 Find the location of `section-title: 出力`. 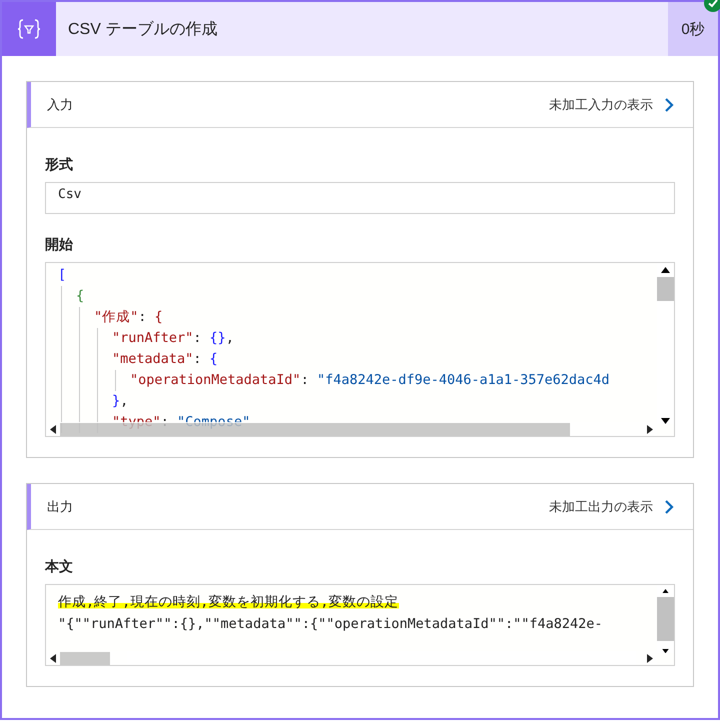

section-title: 出力 is located at coordinates (60, 507).